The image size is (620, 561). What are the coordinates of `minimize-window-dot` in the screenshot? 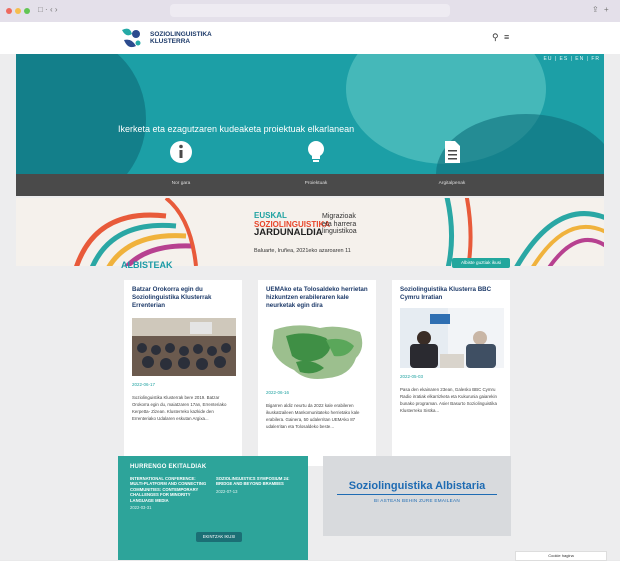 It's located at (18, 11).